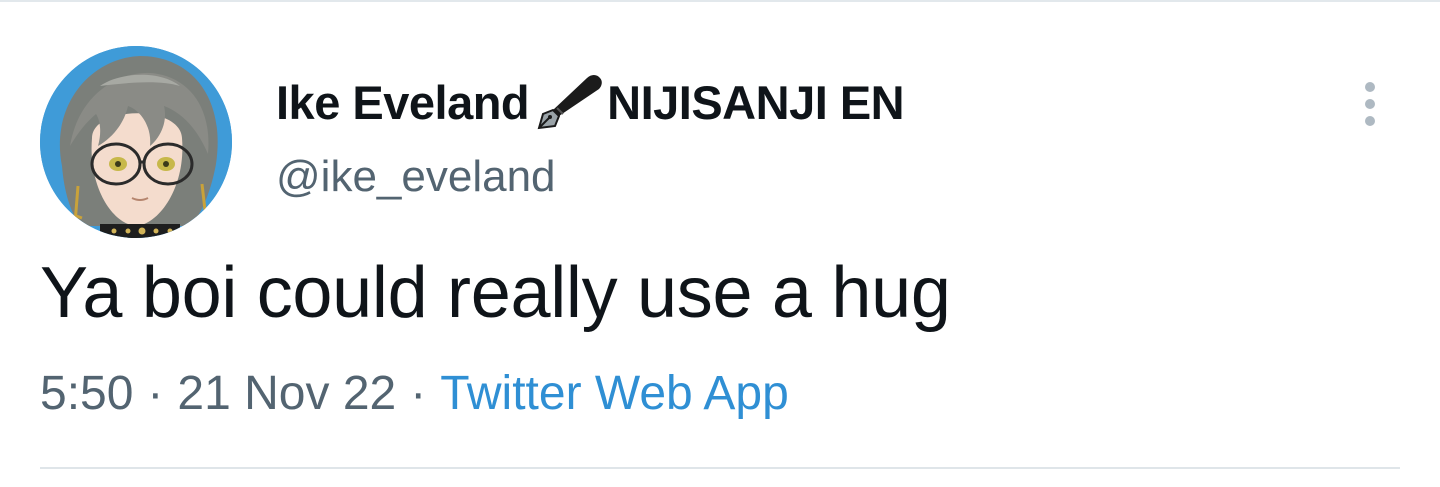 The width and height of the screenshot is (1440, 487). I want to click on tweet-metadata: 5:50 · 21 Nov 22 · Twitter Web App, so click(414, 394).